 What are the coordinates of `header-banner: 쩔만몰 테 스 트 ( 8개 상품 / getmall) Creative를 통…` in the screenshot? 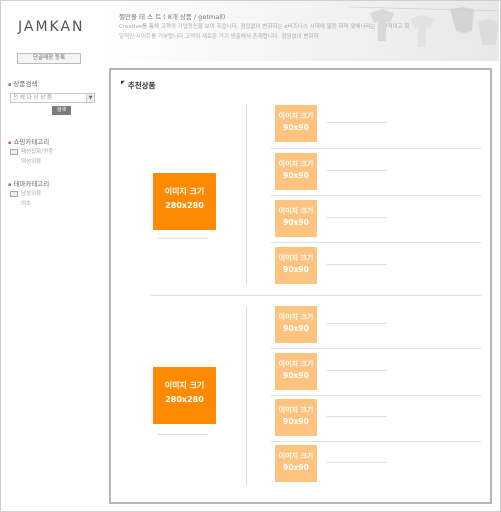 It's located at (299, 31).